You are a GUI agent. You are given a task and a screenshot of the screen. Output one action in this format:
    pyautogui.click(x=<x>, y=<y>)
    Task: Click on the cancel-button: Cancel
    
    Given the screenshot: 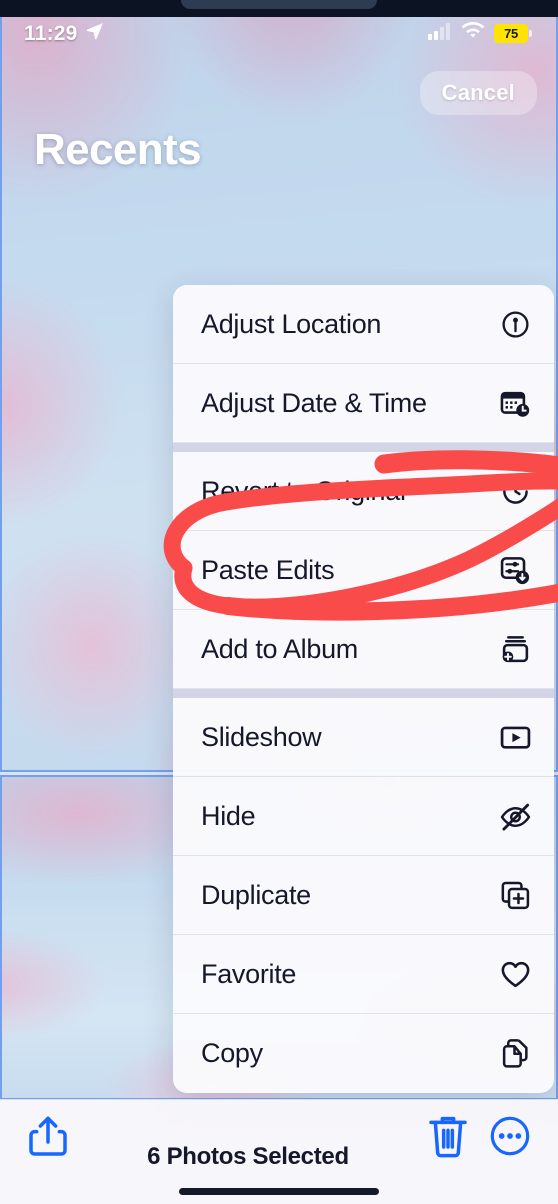 What is the action you would take?
    pyautogui.click(x=478, y=93)
    